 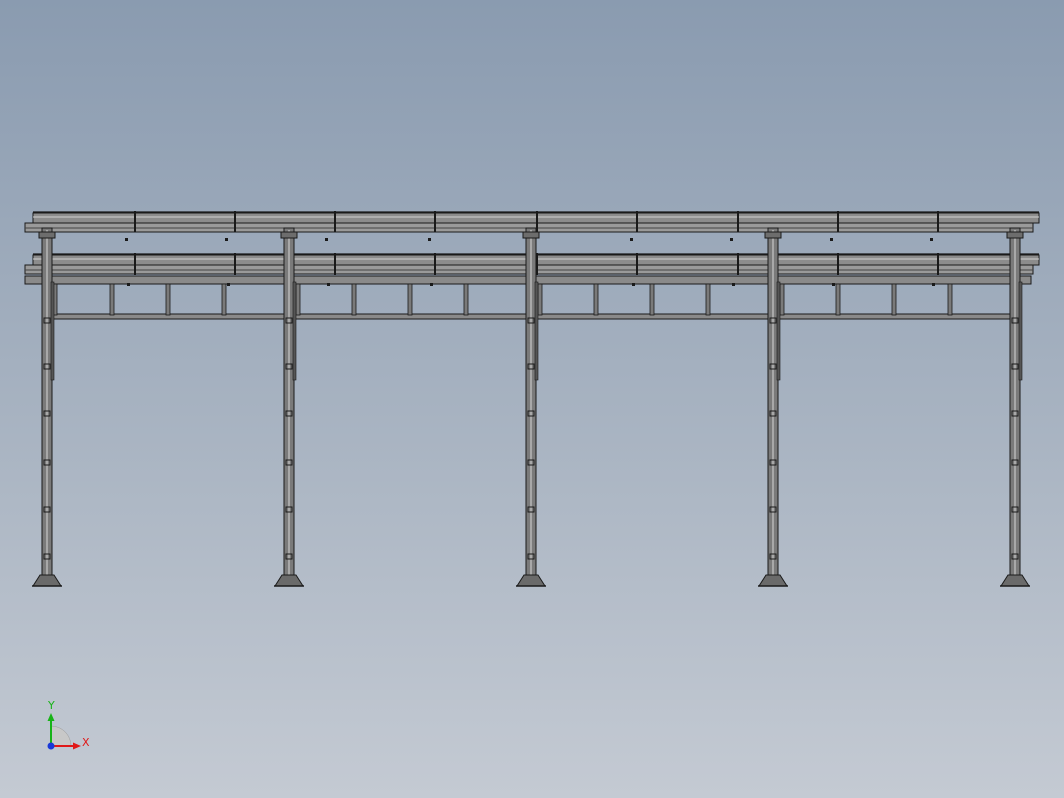 What do you see at coordinates (51, 746) in the screenshot?
I see `z-axis-dot-icon` at bounding box center [51, 746].